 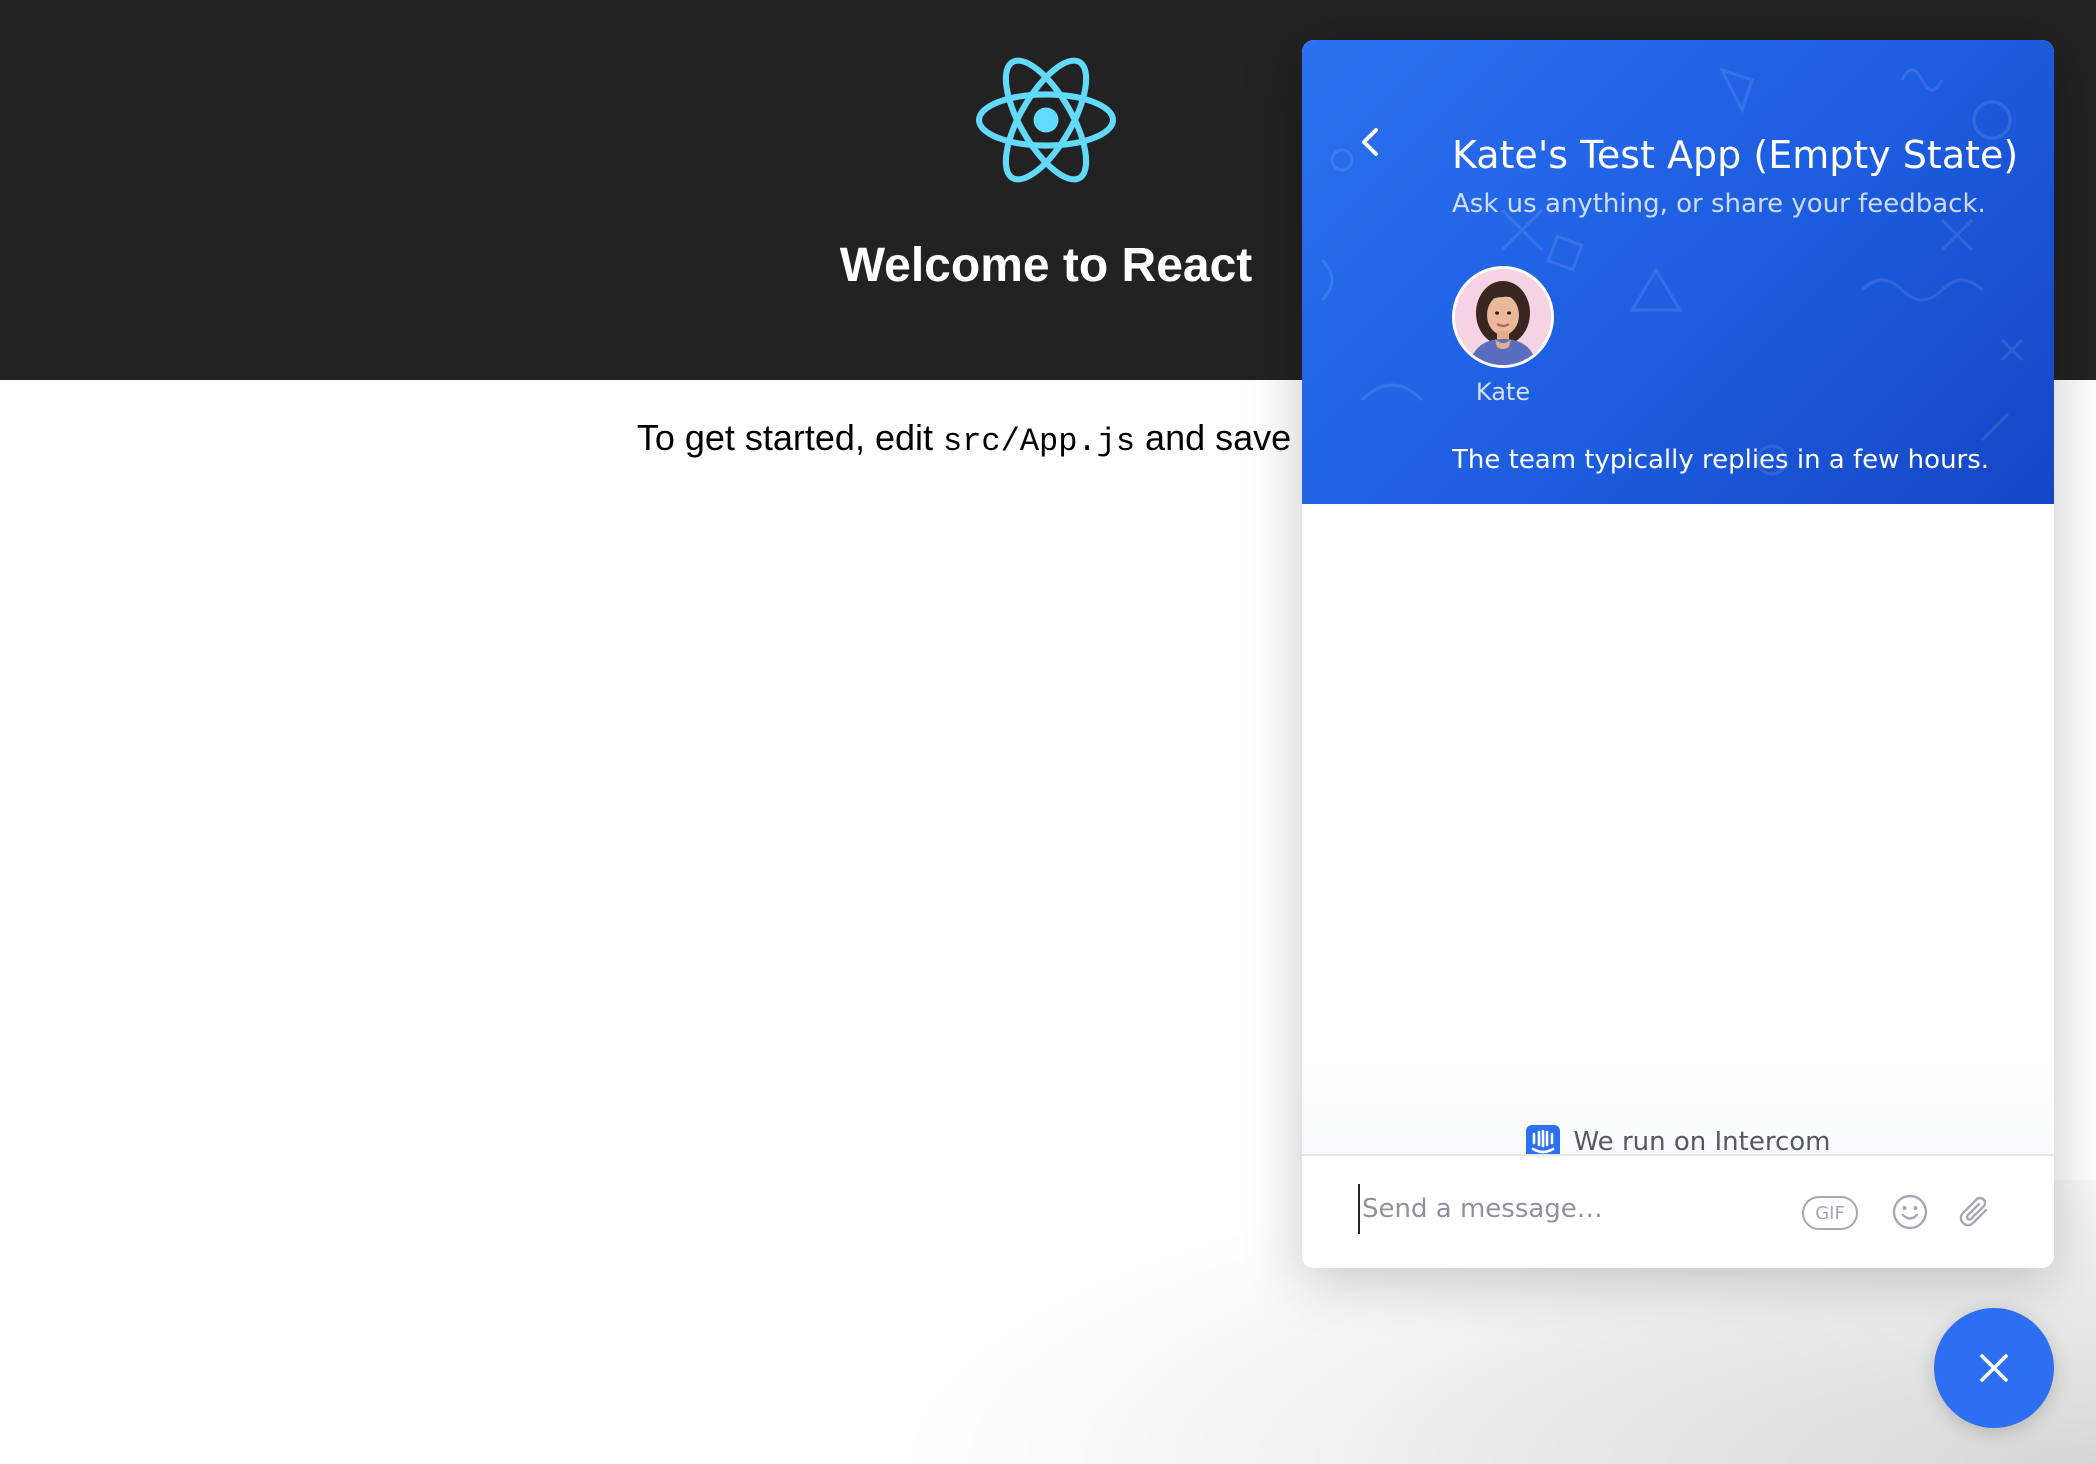 I want to click on avatar, so click(x=1503, y=317).